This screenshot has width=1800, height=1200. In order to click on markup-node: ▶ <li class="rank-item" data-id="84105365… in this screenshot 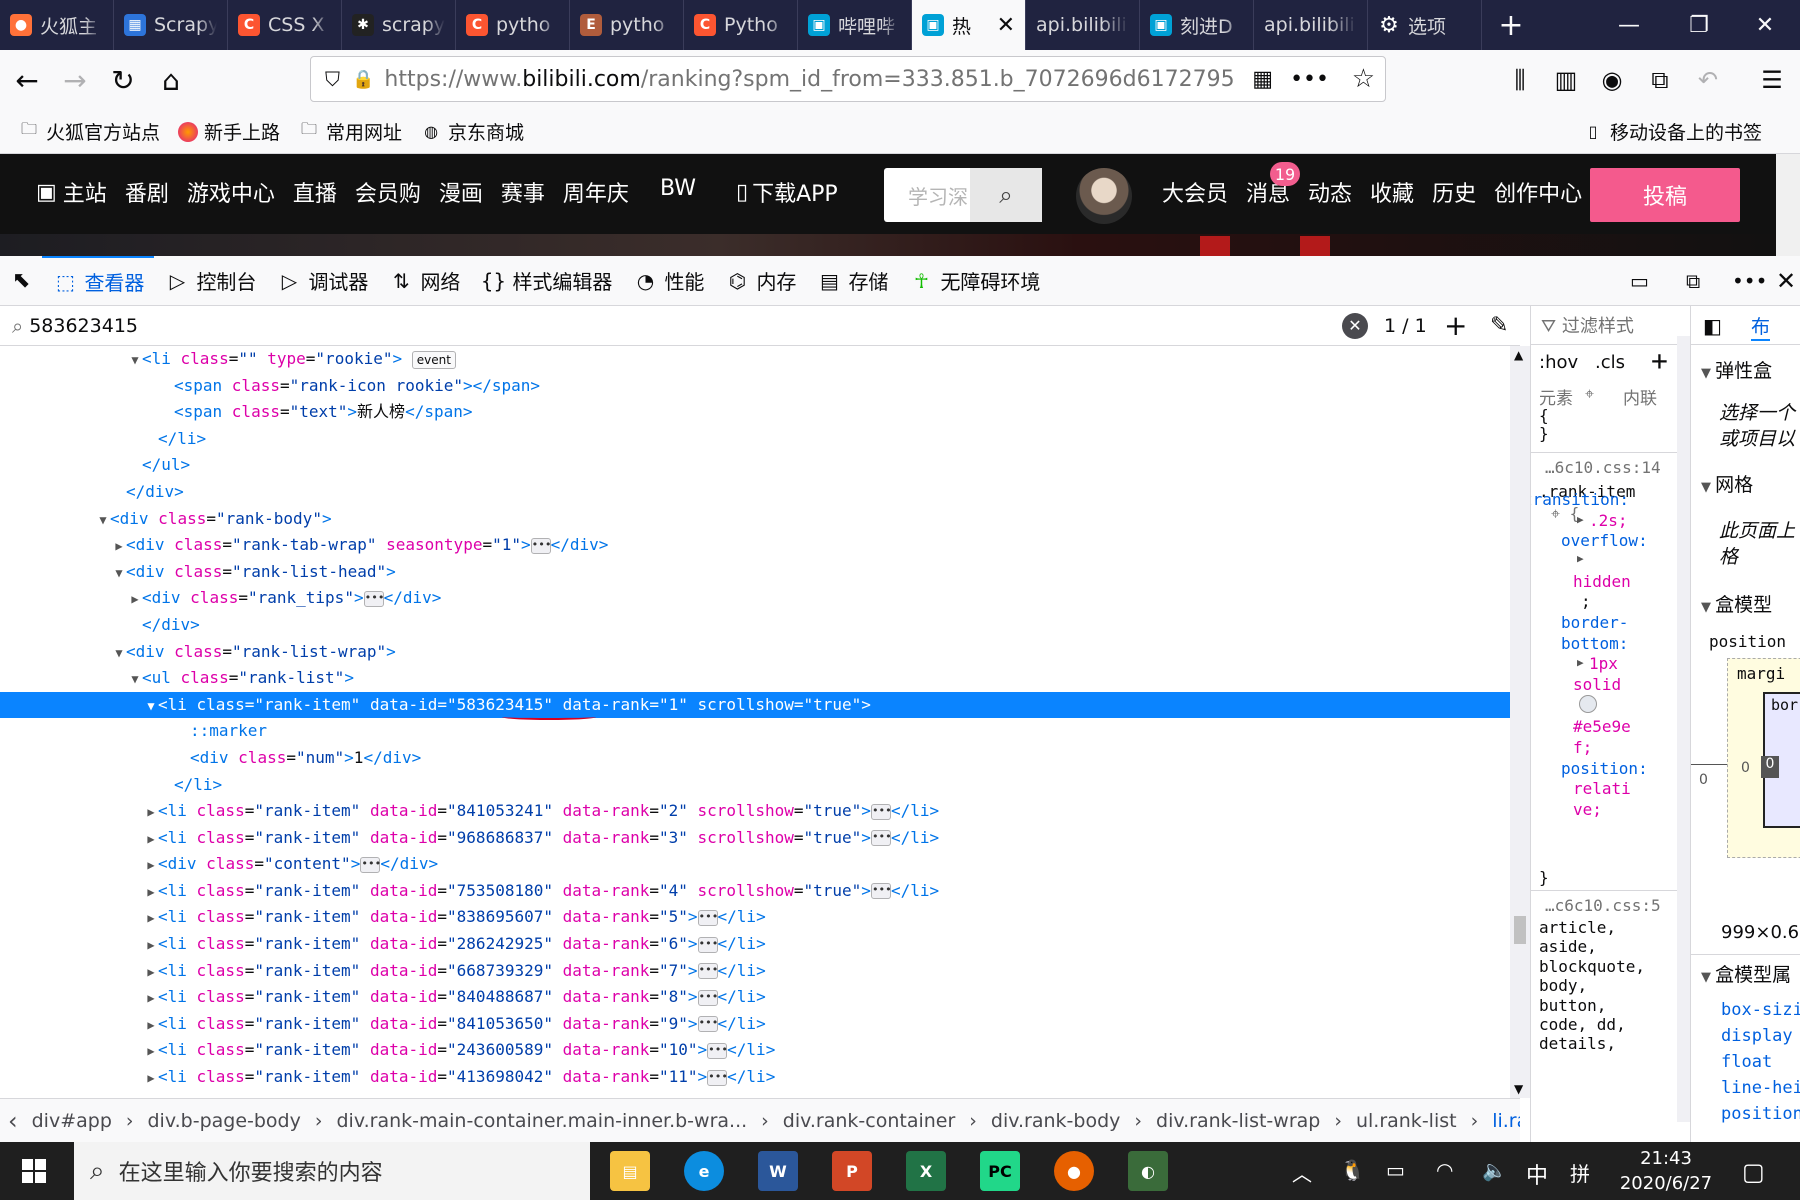, I will do `click(755, 1024)`.